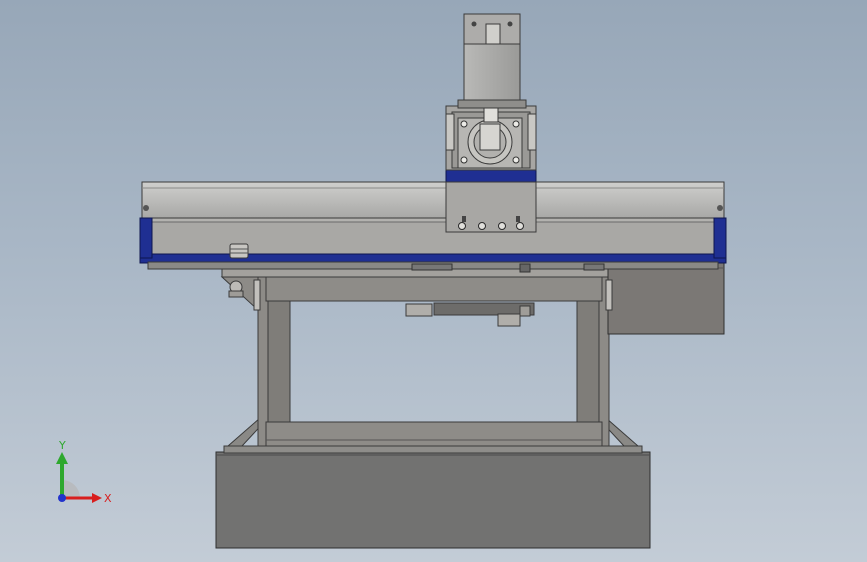 Image resolution: width=867 pixels, height=562 pixels. I want to click on coordinate-triad: Y X, so click(84, 472).